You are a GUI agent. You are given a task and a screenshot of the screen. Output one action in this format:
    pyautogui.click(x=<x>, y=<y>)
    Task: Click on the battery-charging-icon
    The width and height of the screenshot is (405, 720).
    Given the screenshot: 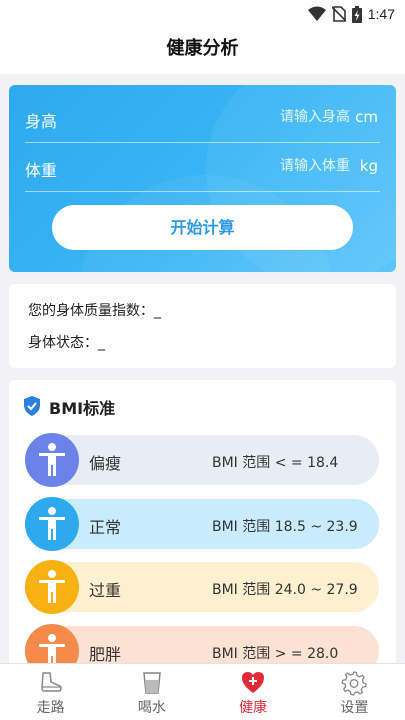 What is the action you would take?
    pyautogui.click(x=356, y=14)
    